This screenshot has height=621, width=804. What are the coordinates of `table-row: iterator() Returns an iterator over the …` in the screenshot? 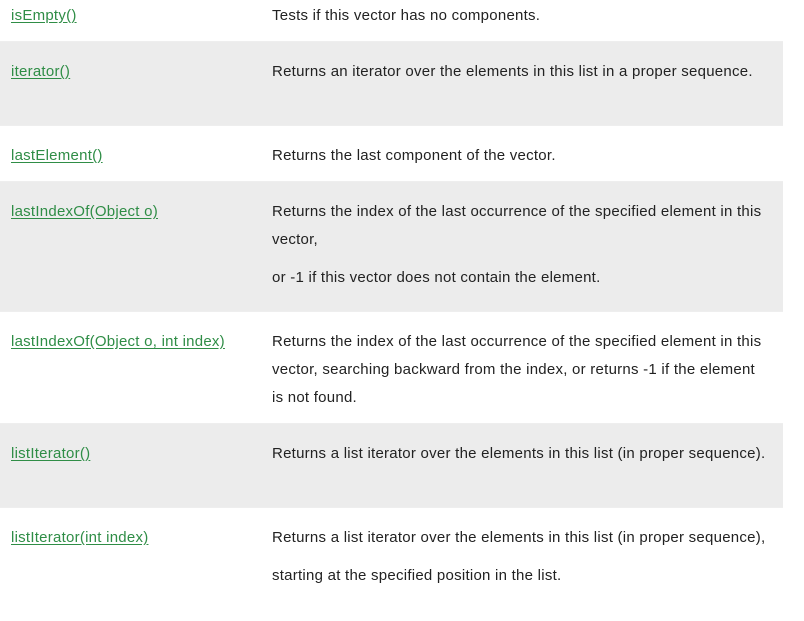 It's located at (391, 84).